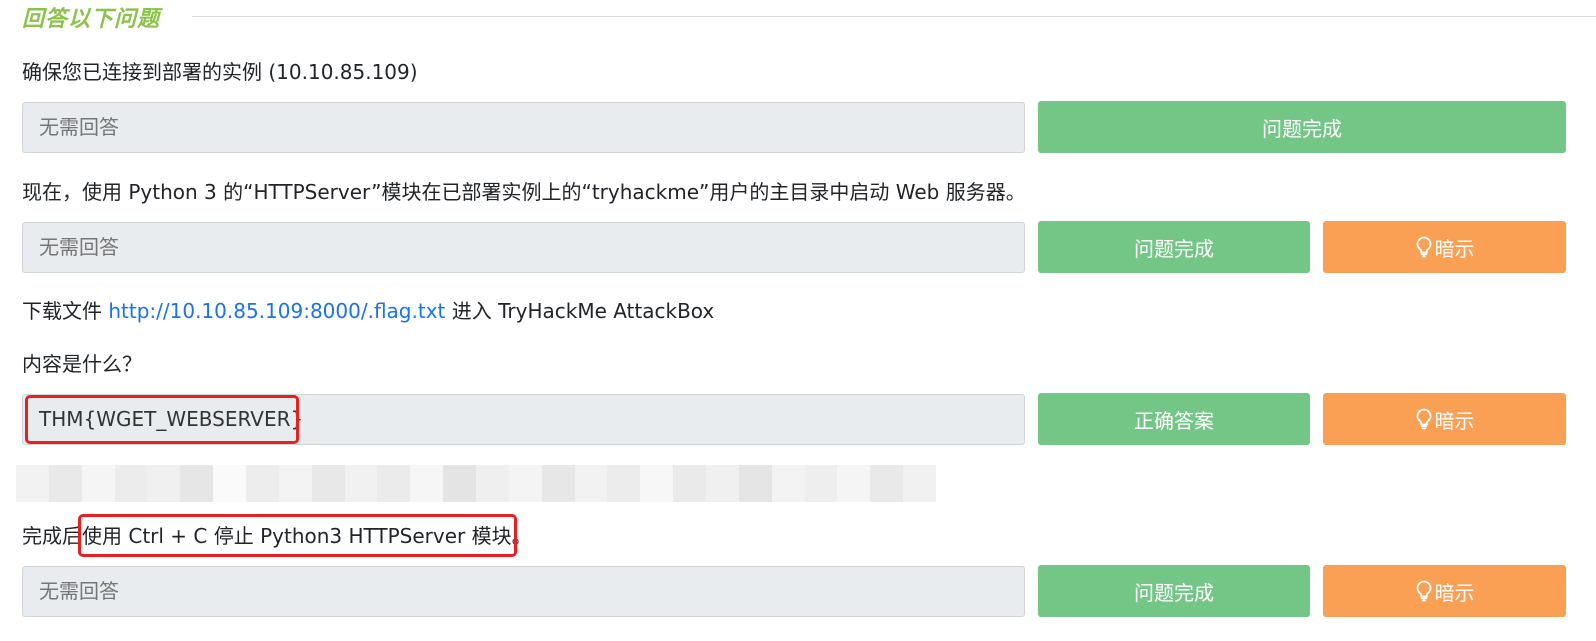 This screenshot has width=1596, height=641. Describe the element at coordinates (307, 536) in the screenshot. I see `question-4-text-boxed: 使用 Ctrl + C 停止 Python3 HTTPServer 模块。` at that location.